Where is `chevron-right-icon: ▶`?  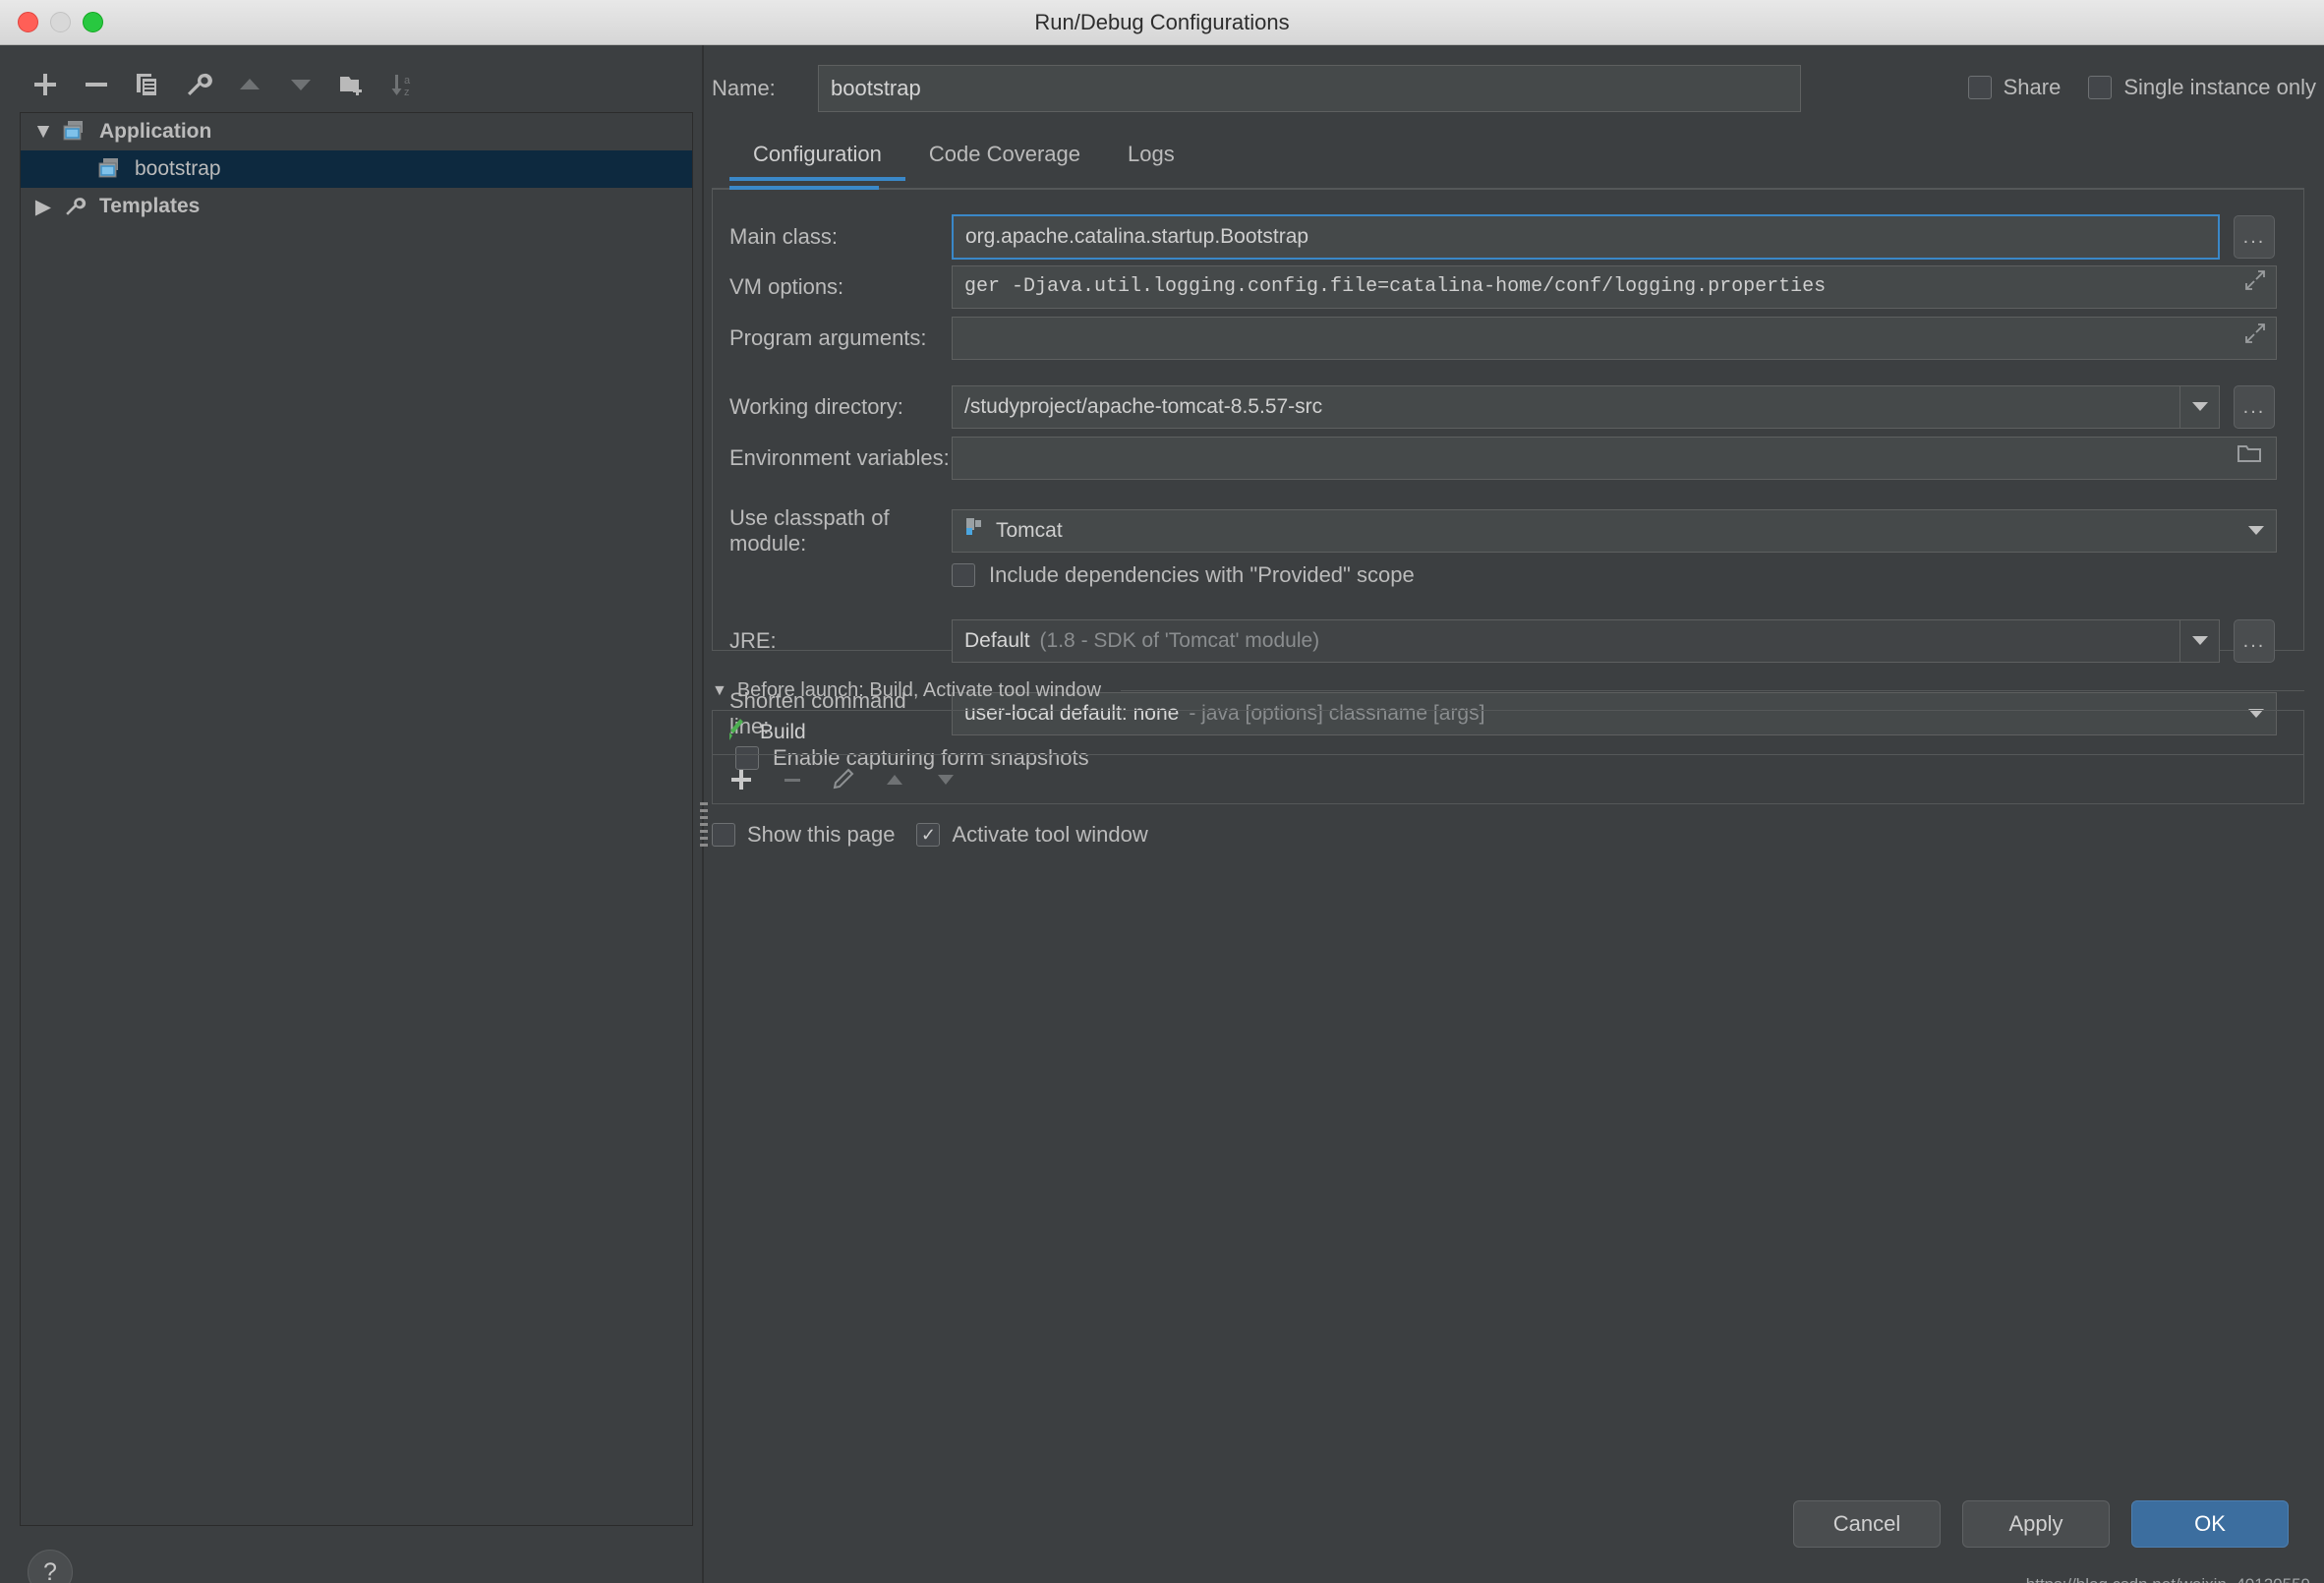 chevron-right-icon: ▶ is located at coordinates (43, 207).